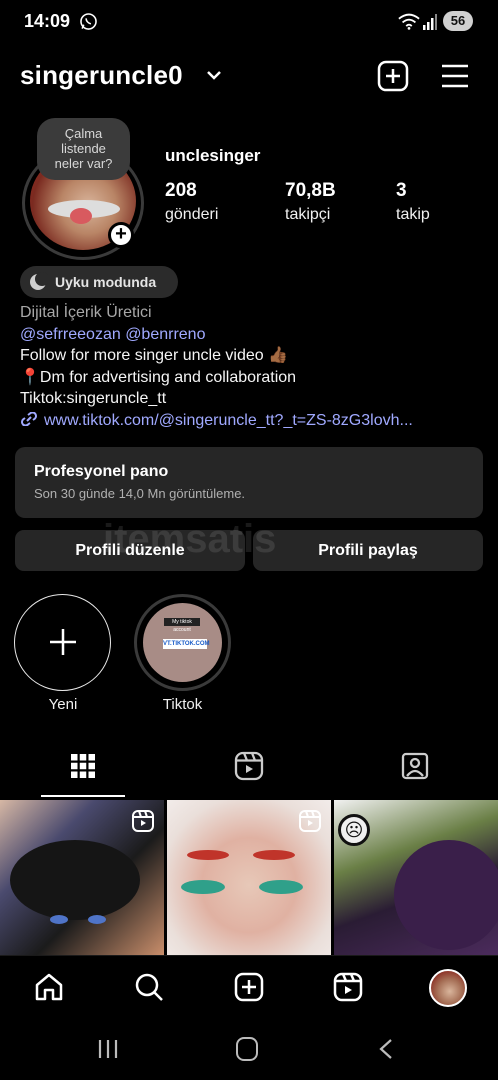 Image resolution: width=498 pixels, height=1080 pixels. I want to click on display-name: unclesinger, so click(213, 155).